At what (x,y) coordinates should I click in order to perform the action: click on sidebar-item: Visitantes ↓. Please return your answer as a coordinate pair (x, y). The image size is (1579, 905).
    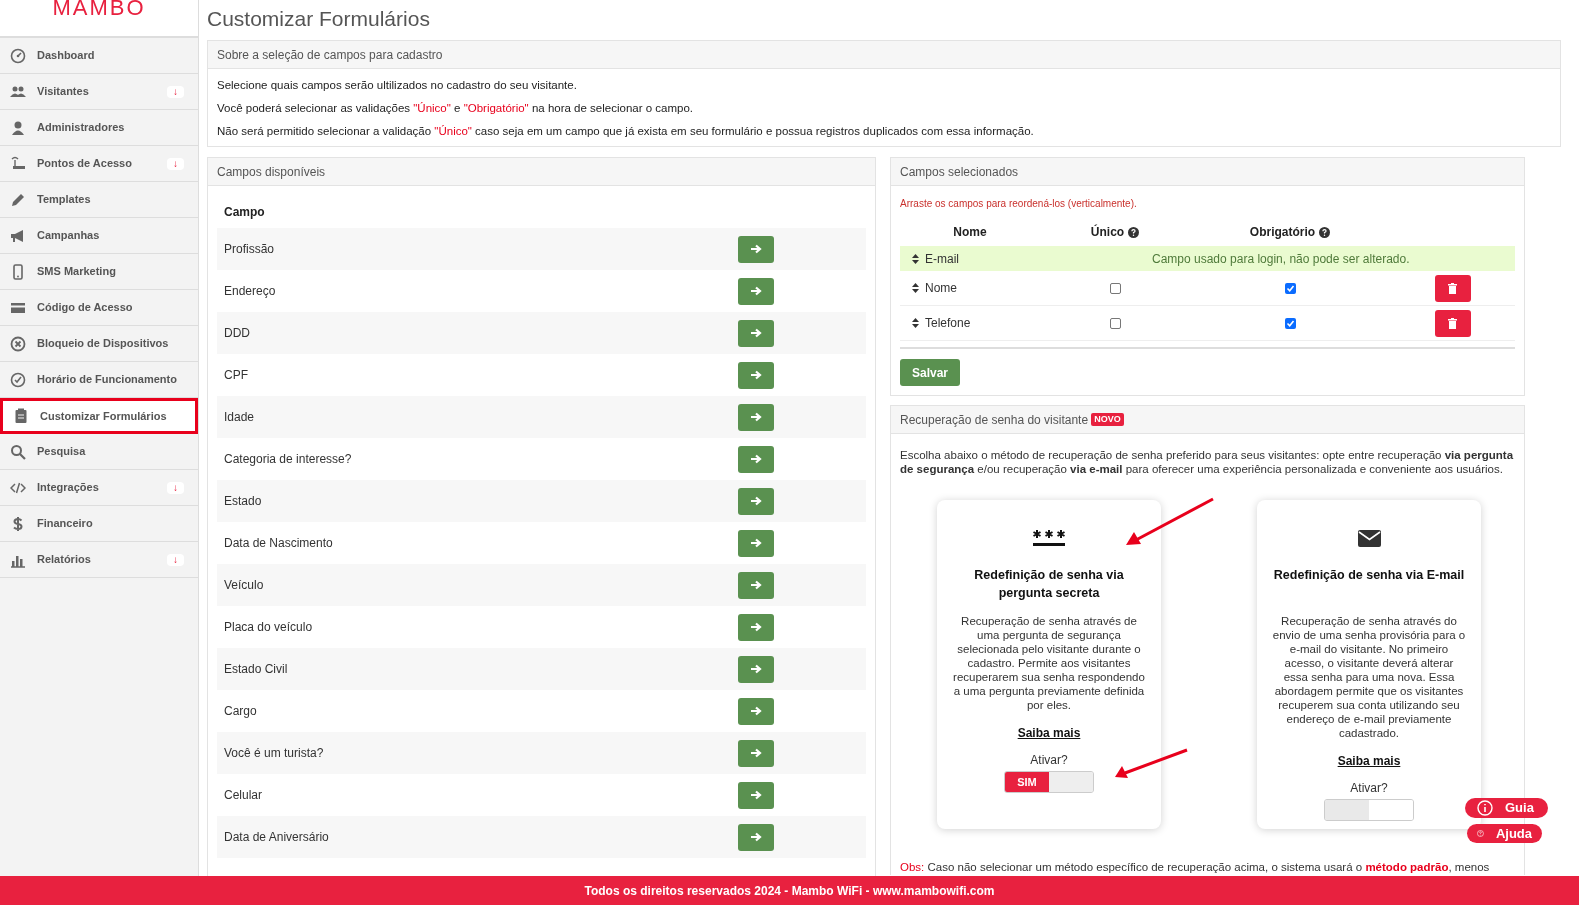
    Looking at the image, I should click on (99, 92).